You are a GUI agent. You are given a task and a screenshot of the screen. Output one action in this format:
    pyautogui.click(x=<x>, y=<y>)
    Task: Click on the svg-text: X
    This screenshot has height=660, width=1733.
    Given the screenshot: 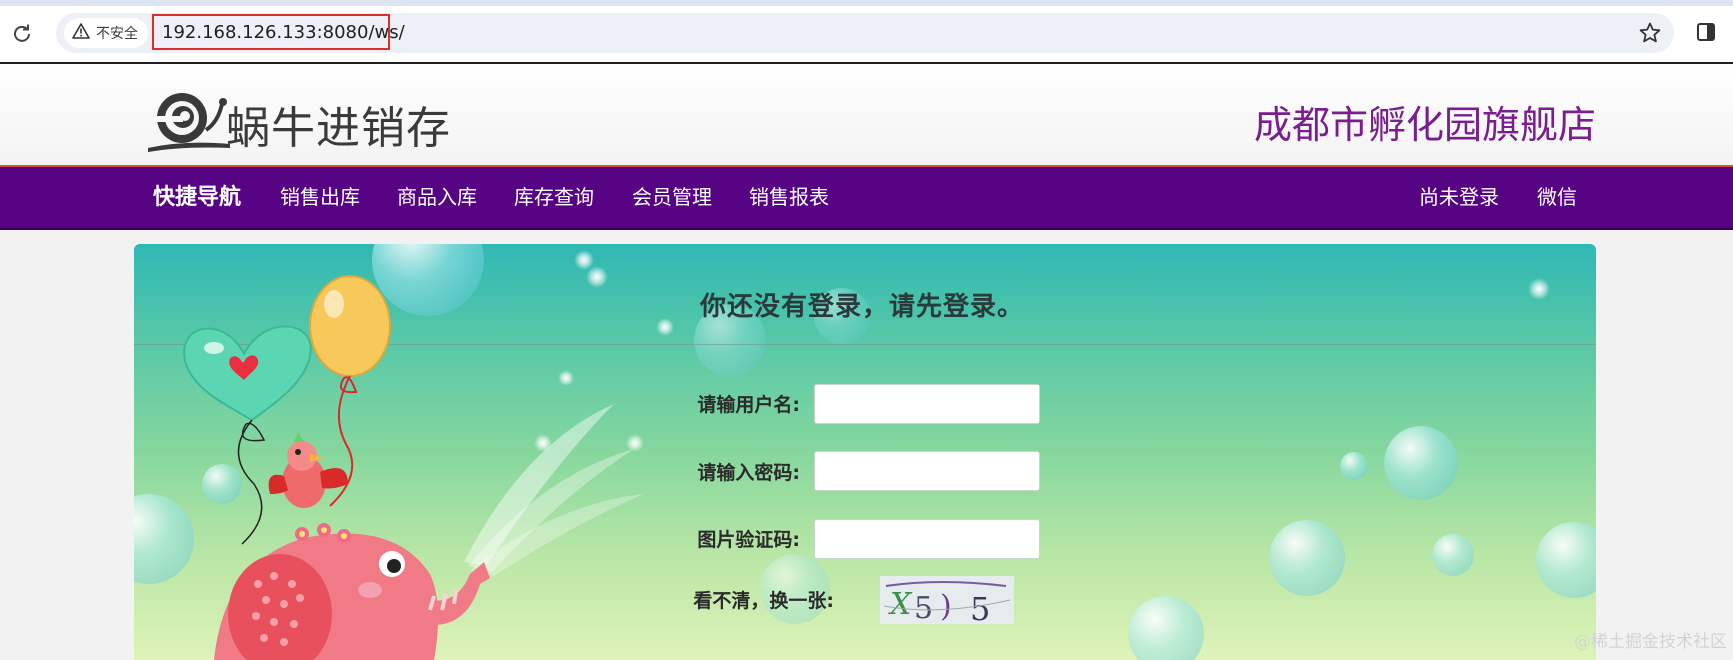 What is the action you would take?
    pyautogui.click(x=900, y=604)
    